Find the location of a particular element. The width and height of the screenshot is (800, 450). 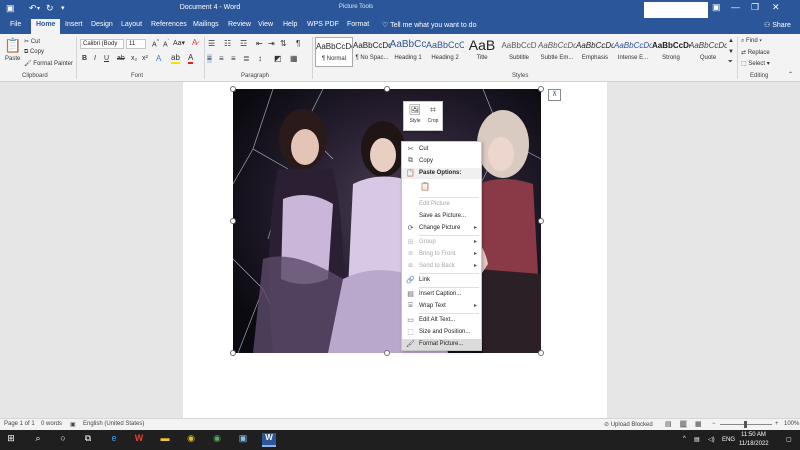

copy-button: ⧉ Copy is located at coordinates (34, 52).